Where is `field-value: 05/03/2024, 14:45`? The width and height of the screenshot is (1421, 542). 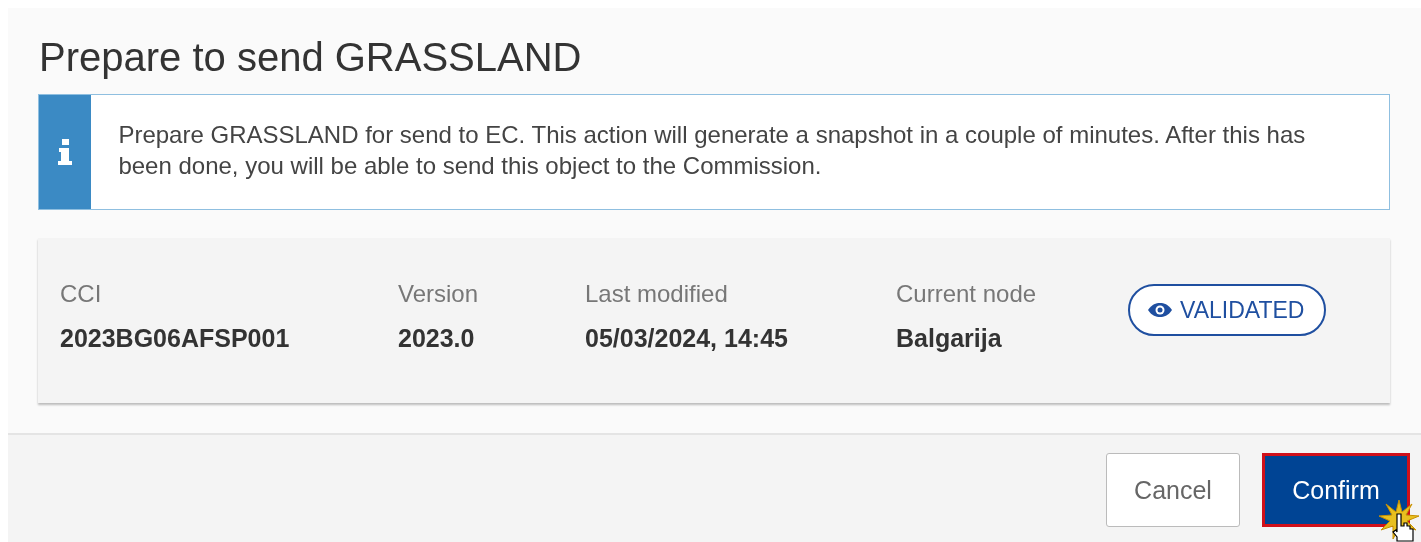 field-value: 05/03/2024, 14:45 is located at coordinates (687, 338).